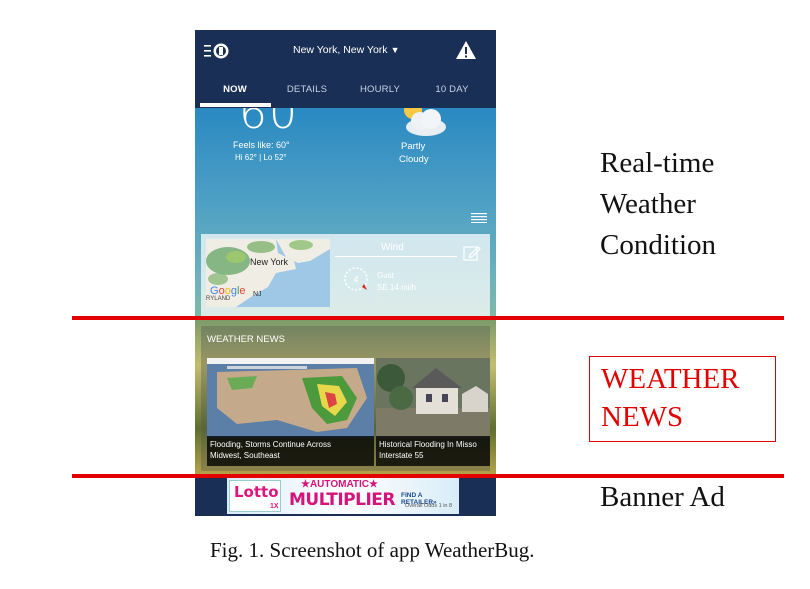  Describe the element at coordinates (452, 90) in the screenshot. I see `tab-10-day: 10 DAY` at that location.